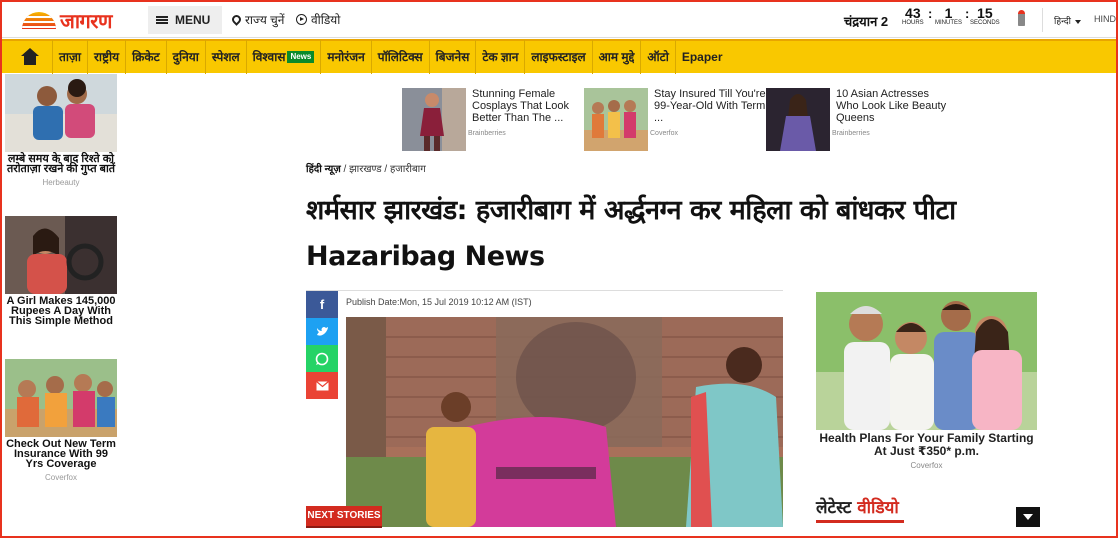 The image size is (1118, 538). I want to click on video-link: वीडियो, so click(318, 19).